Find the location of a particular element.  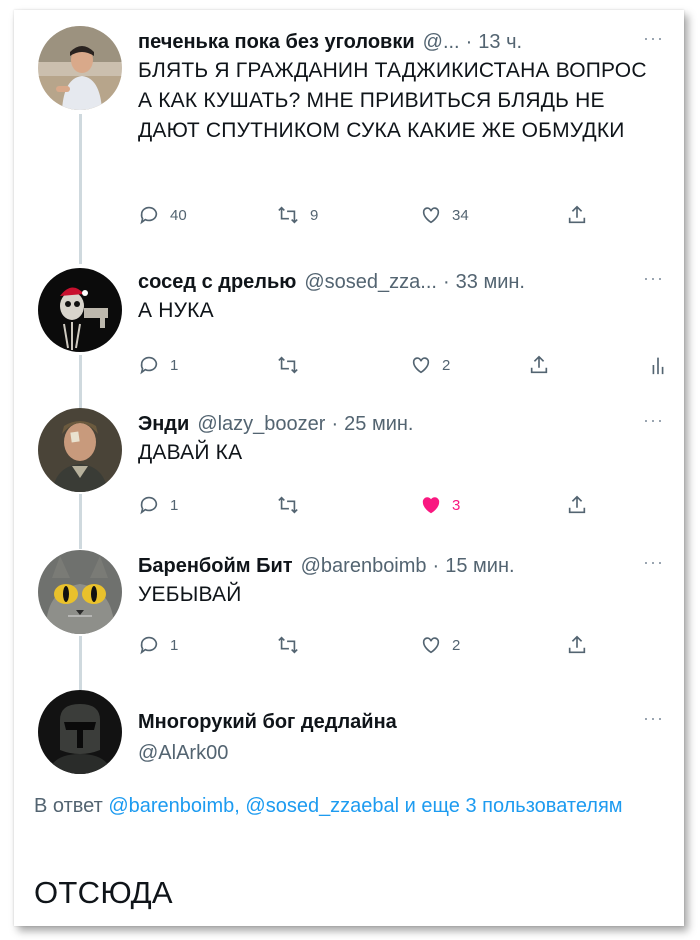

timestamp: 33 мин. is located at coordinates (490, 282).